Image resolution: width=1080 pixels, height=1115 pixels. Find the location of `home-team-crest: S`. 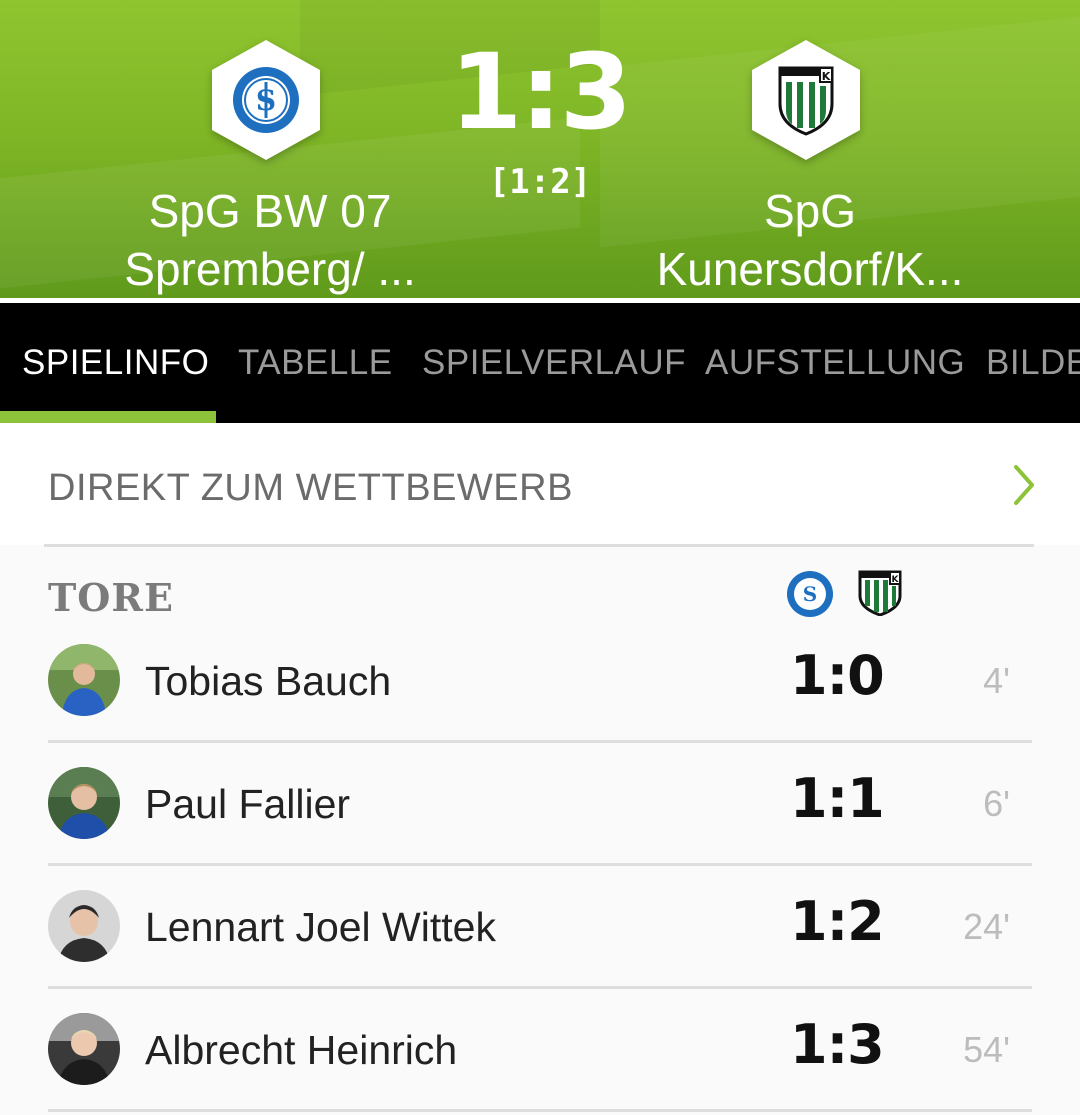

home-team-crest: S is located at coordinates (266, 100).